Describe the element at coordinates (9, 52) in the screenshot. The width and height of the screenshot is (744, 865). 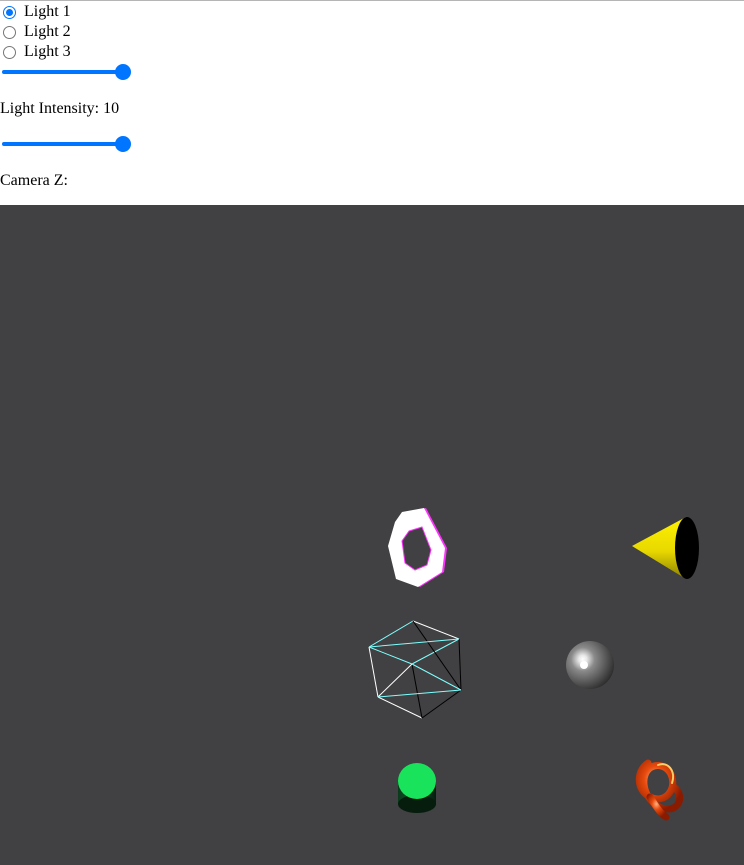
I see `light-3-radio` at that location.